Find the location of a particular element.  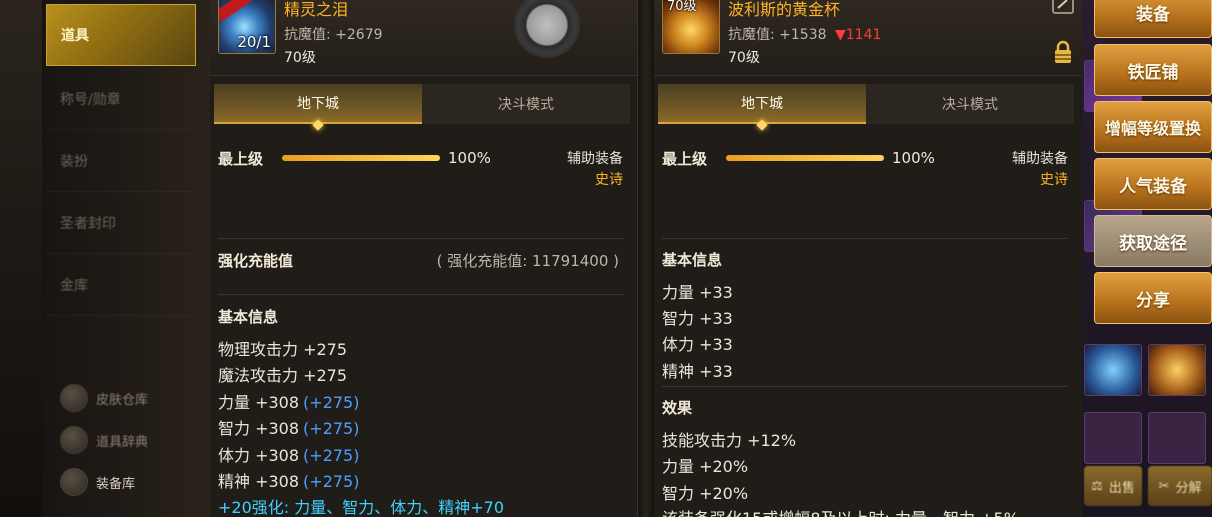

stat-value: +2679 is located at coordinates (359, 35).